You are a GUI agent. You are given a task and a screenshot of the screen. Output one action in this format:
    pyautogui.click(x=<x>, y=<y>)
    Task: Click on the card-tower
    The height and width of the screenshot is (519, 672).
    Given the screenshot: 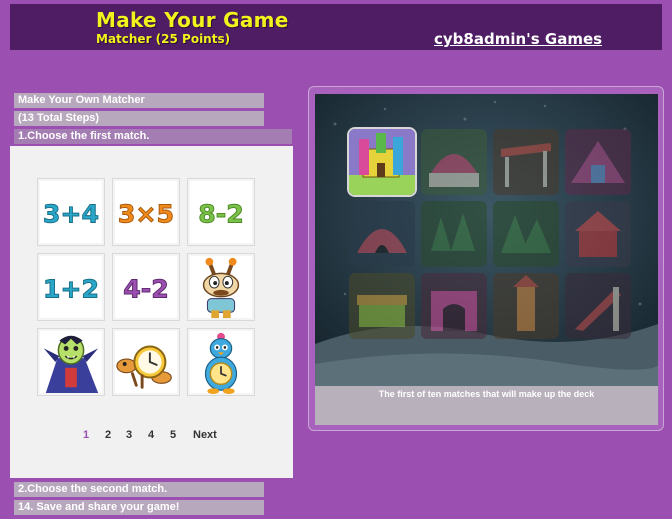 What is the action you would take?
    pyautogui.click(x=526, y=306)
    